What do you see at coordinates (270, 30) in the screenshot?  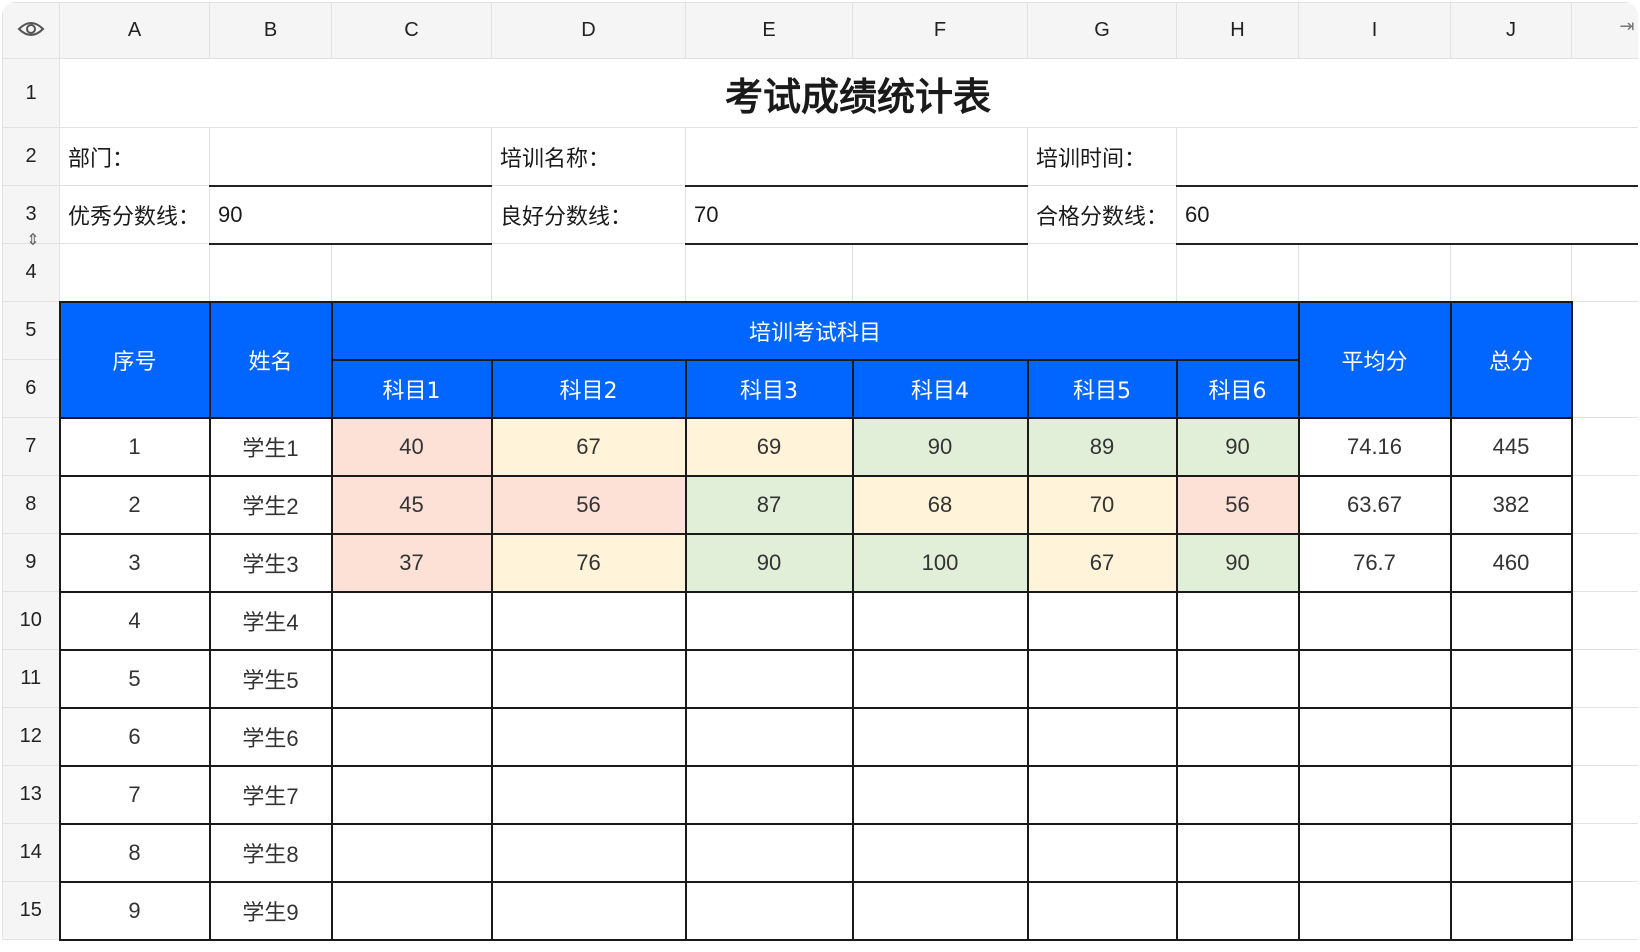 I see `column-header: B` at bounding box center [270, 30].